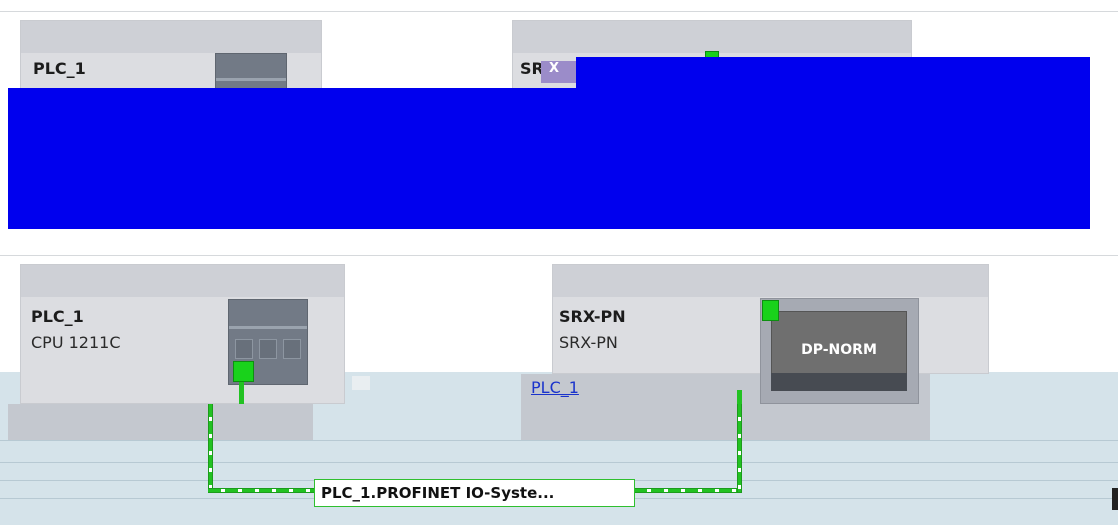 The image size is (1118, 525). What do you see at coordinates (76, 342) in the screenshot?
I see `plc-device-subtitle: CPU 1211C` at bounding box center [76, 342].